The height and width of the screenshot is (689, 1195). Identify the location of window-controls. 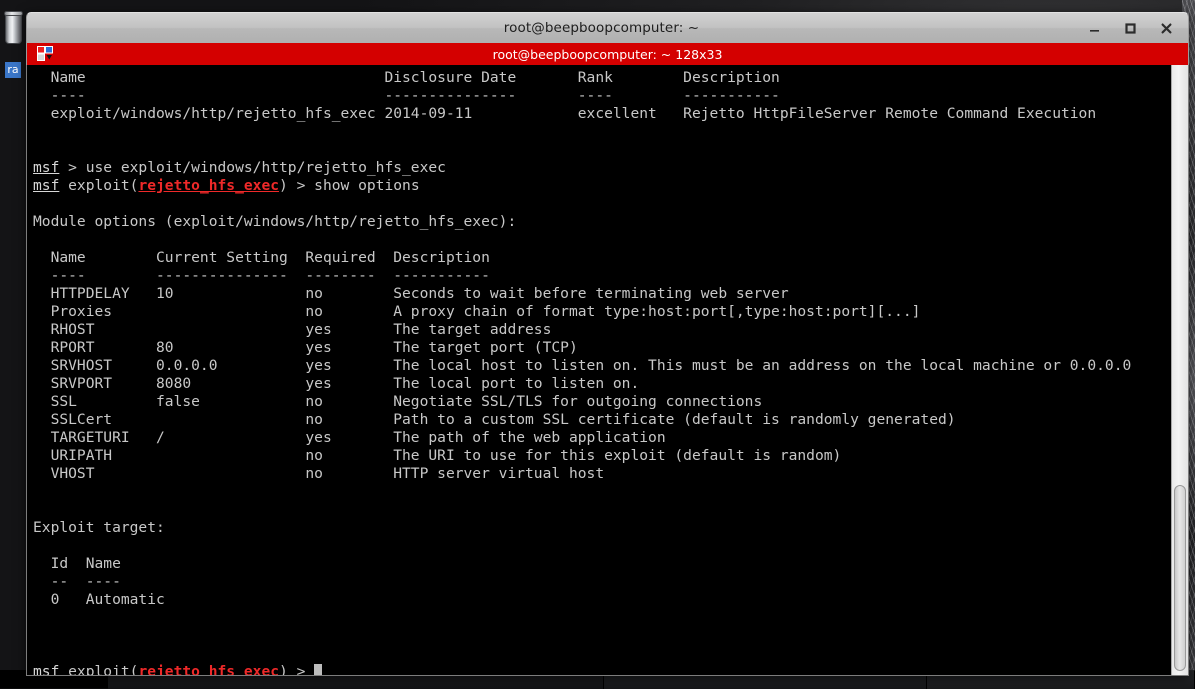
(1137, 28).